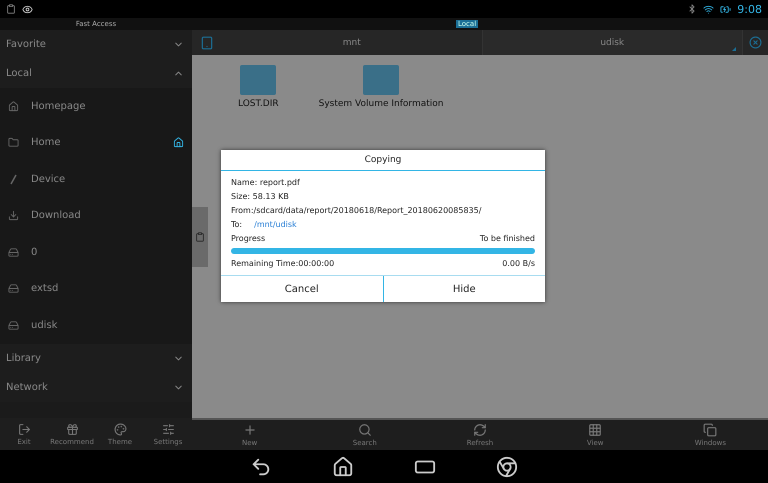  Describe the element at coordinates (726, 9) in the screenshot. I see `battery-icon` at that location.